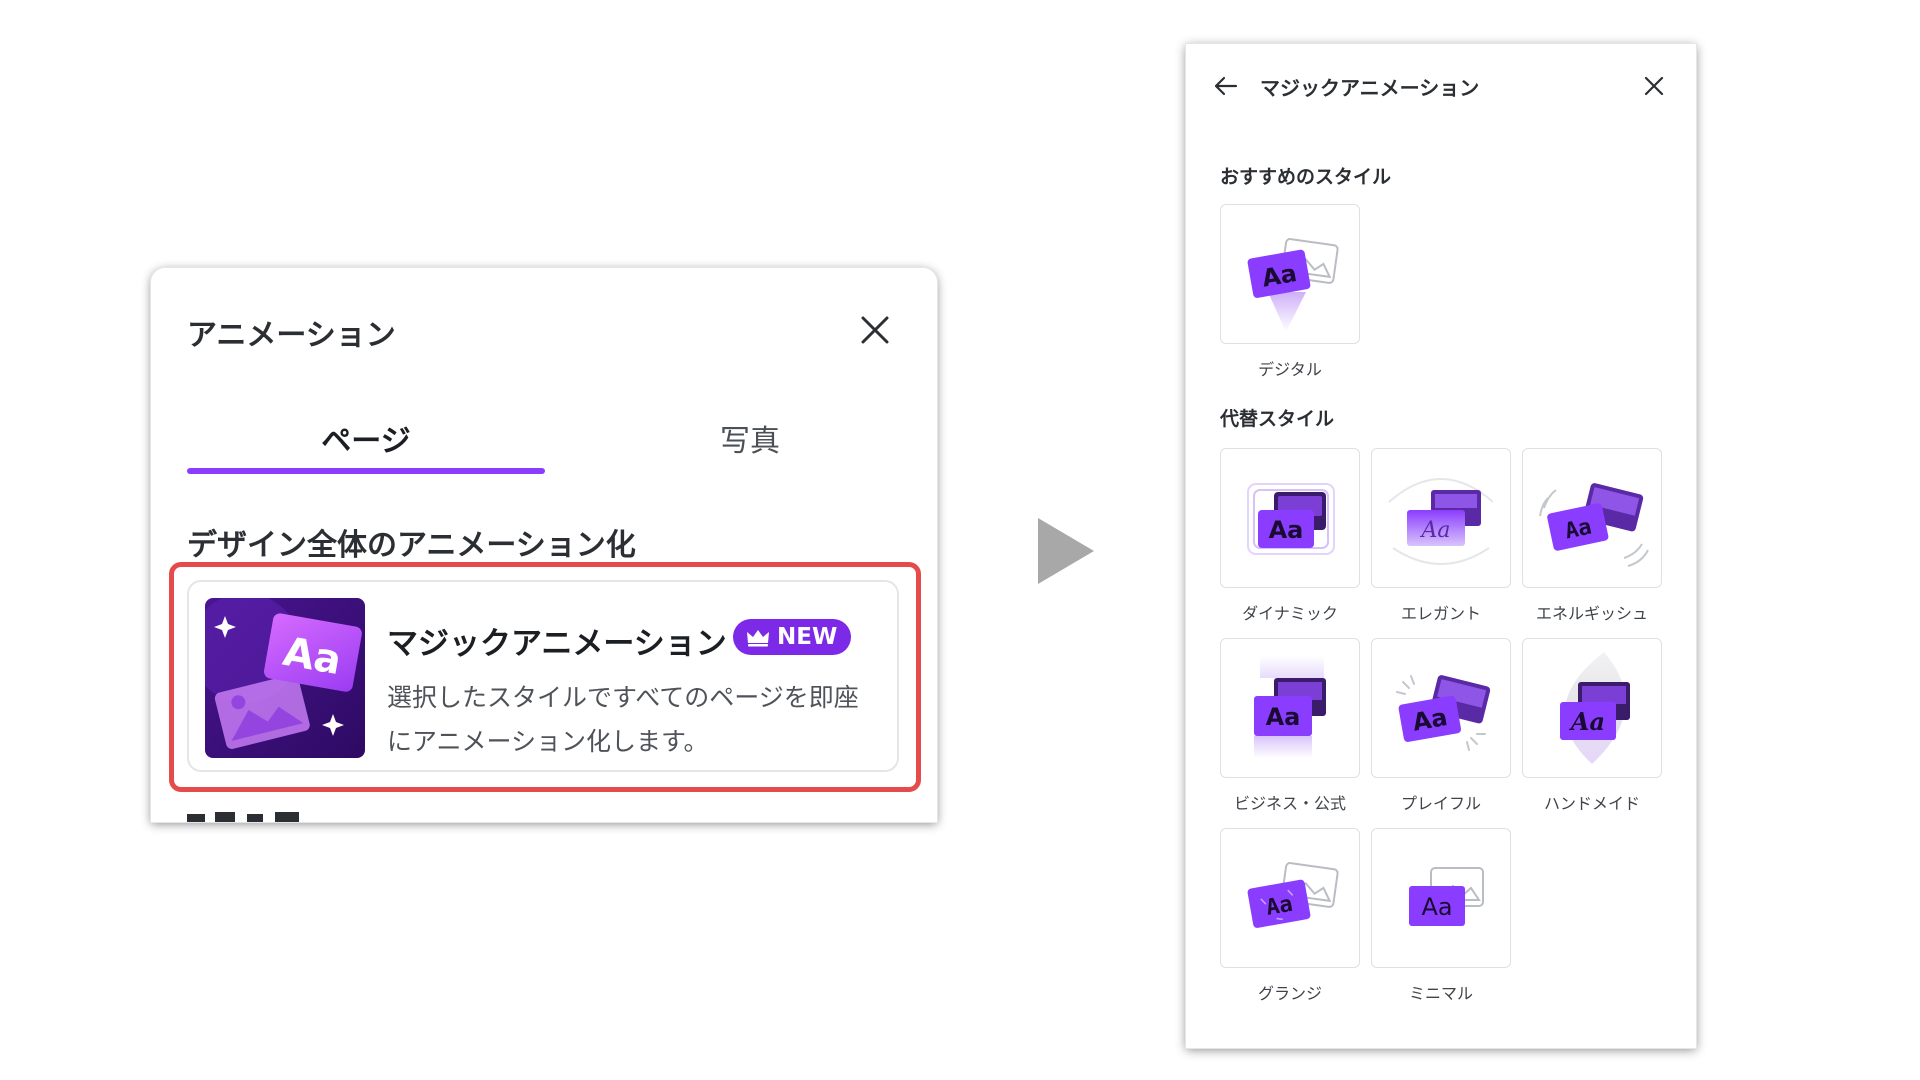 The width and height of the screenshot is (1920, 1080). I want to click on style-label: ミニマル, so click(1440, 993).